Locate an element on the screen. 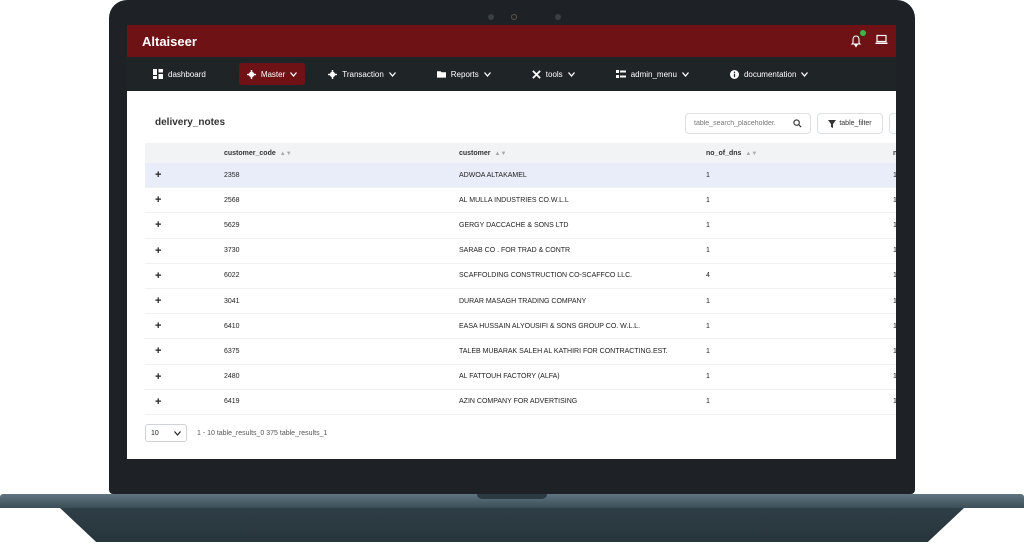 Image resolution: width=1024 pixels, height=545 pixels. cell-customer-code: 6419 is located at coordinates (232, 402).